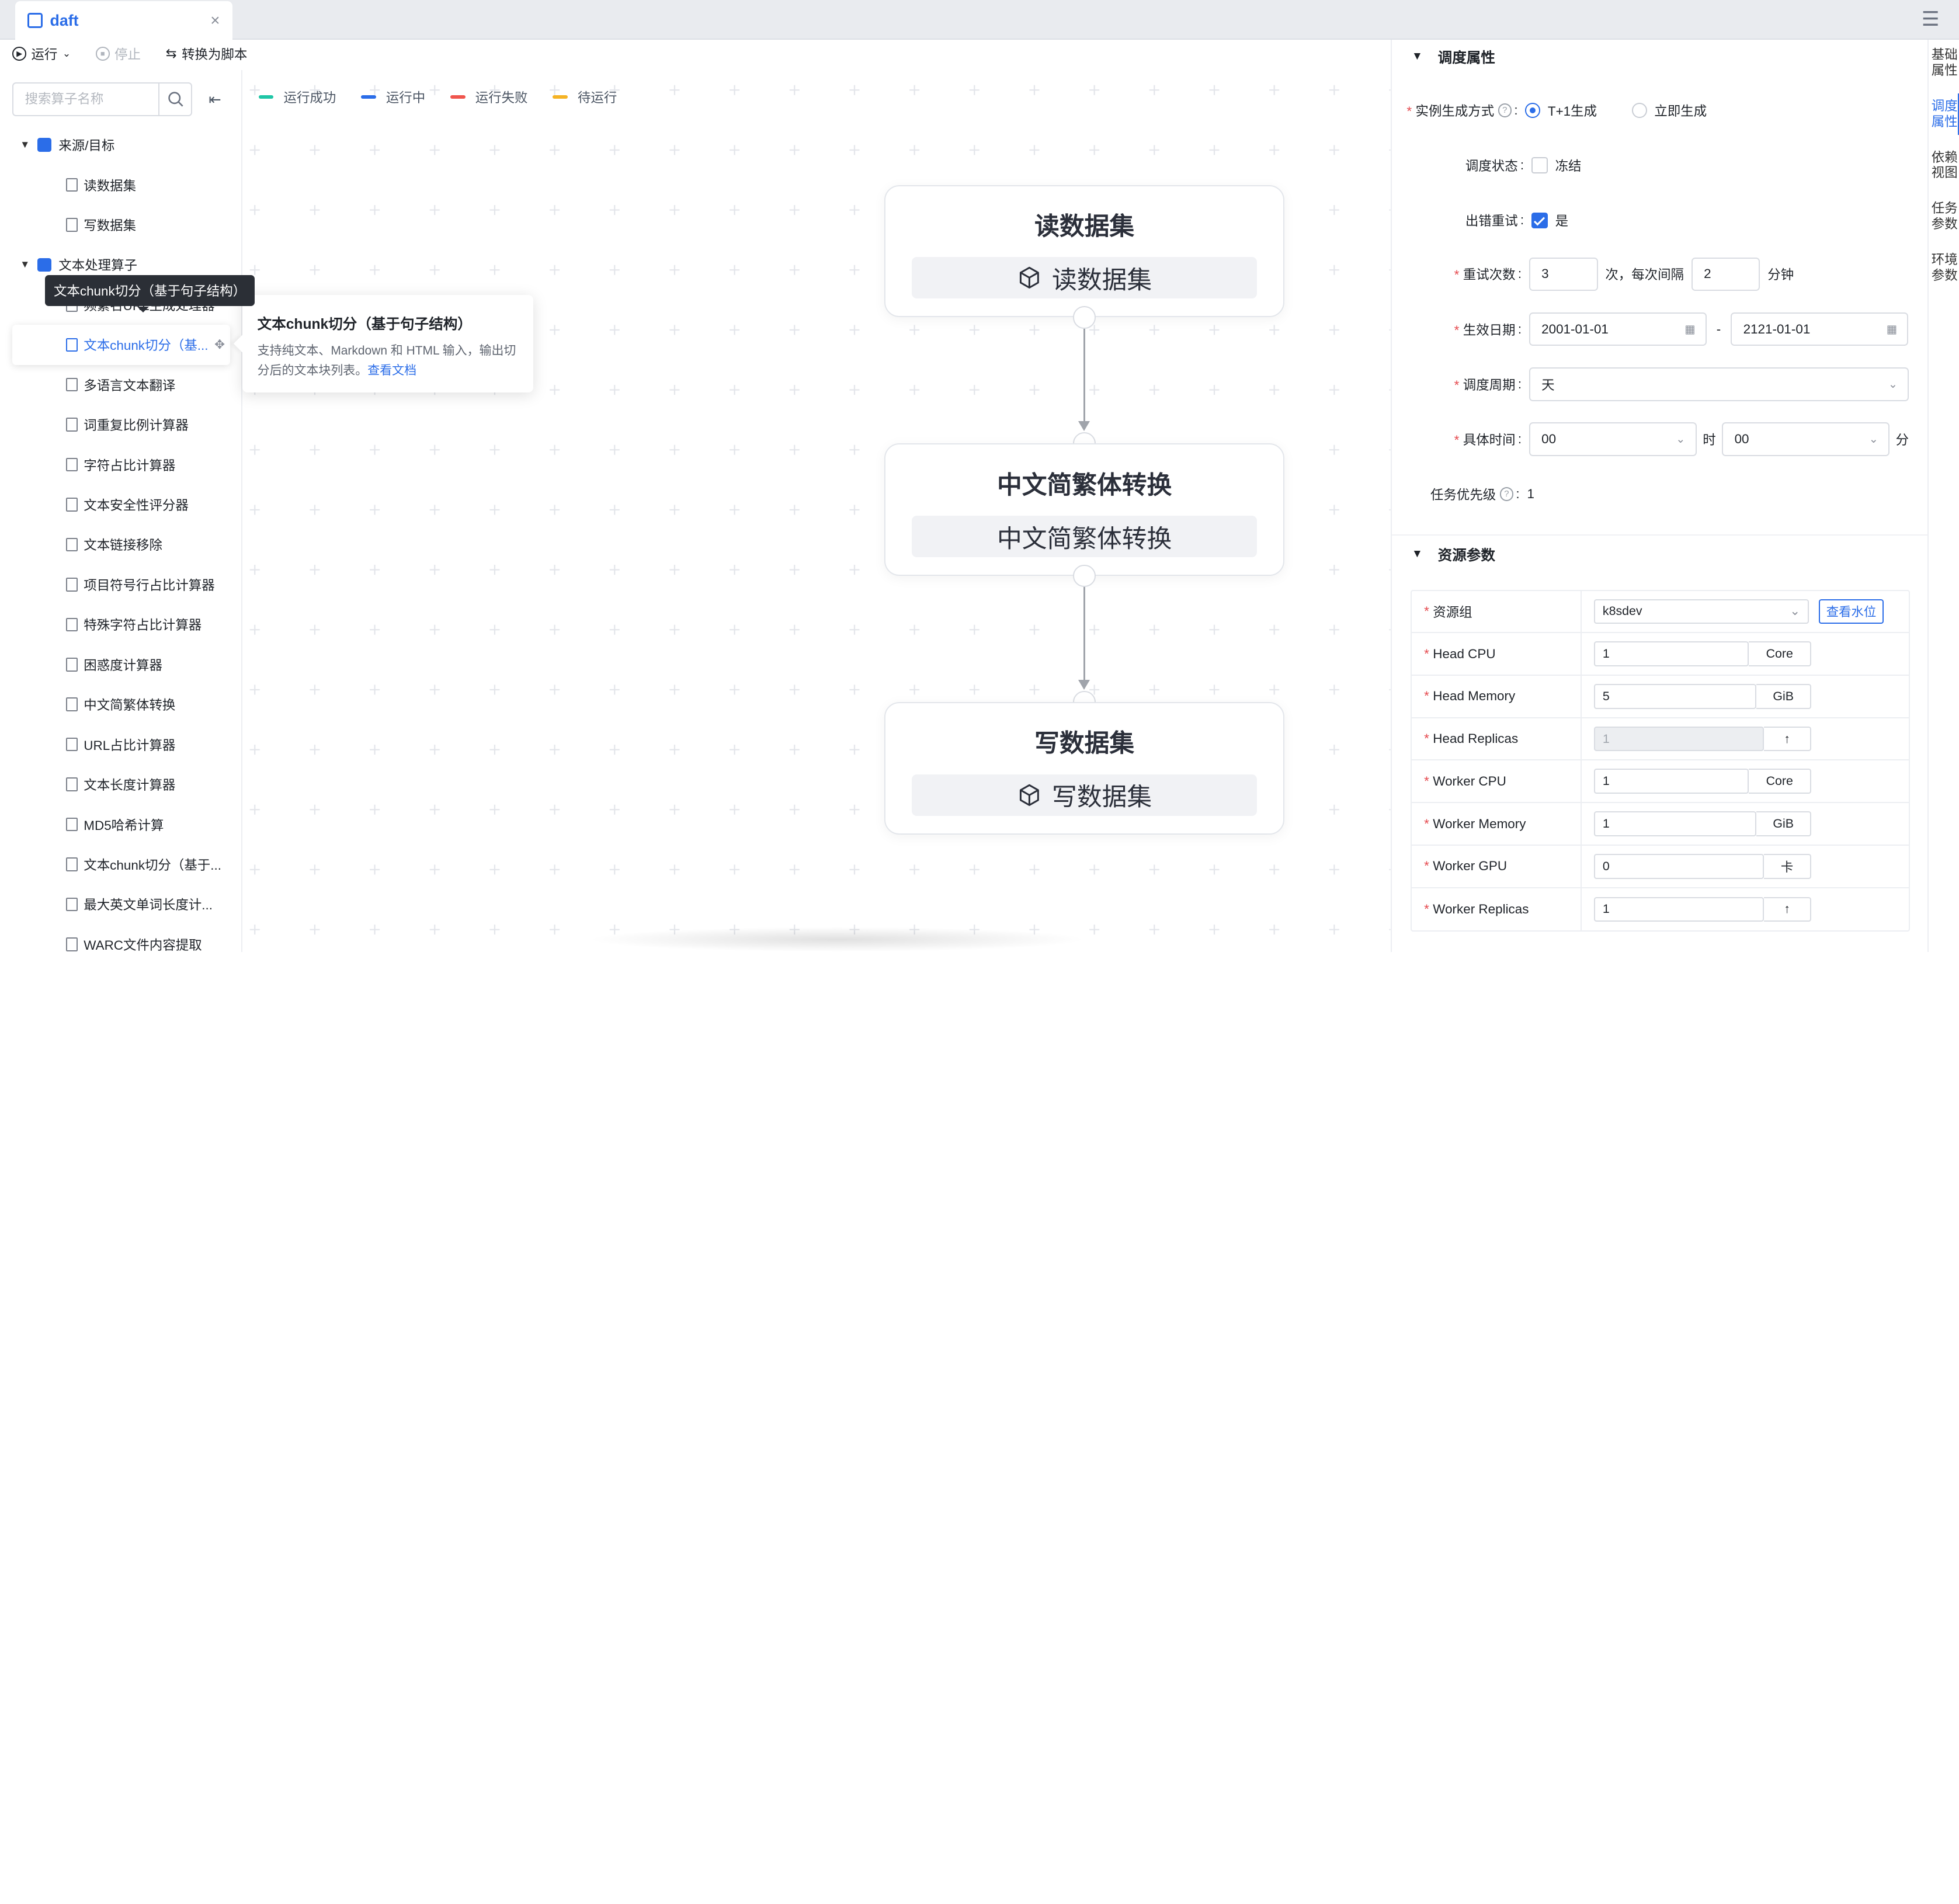  I want to click on list-item: 词重复比例计算器, so click(120, 424).